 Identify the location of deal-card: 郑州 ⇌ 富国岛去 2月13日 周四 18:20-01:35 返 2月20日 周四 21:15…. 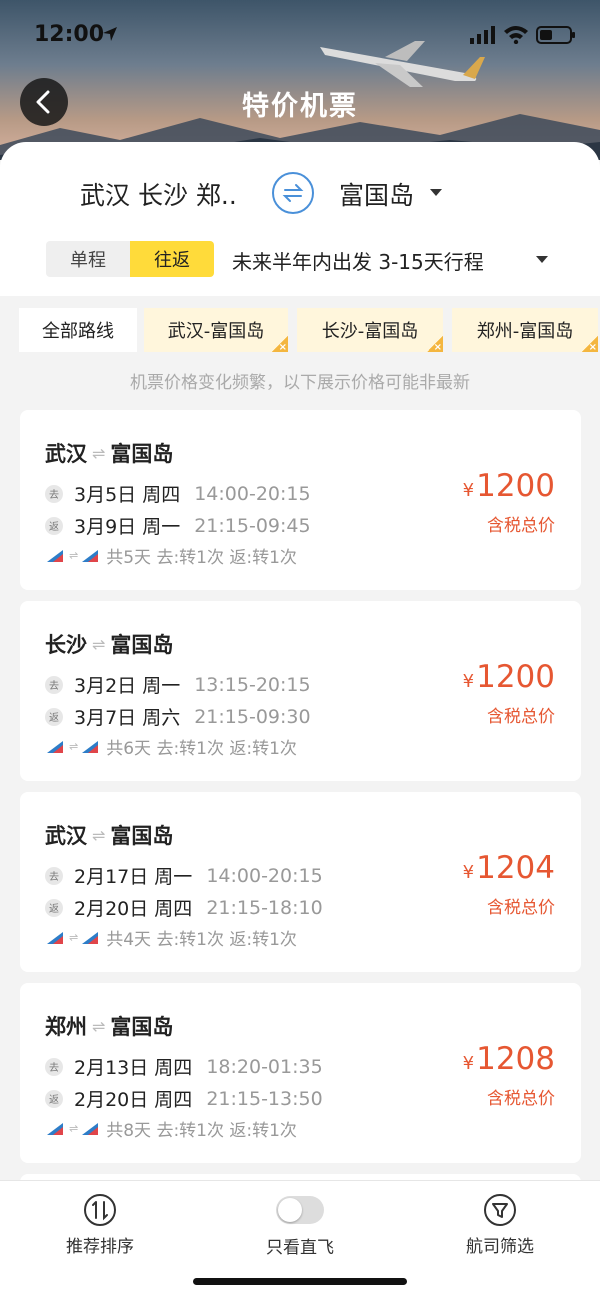
(300, 1073).